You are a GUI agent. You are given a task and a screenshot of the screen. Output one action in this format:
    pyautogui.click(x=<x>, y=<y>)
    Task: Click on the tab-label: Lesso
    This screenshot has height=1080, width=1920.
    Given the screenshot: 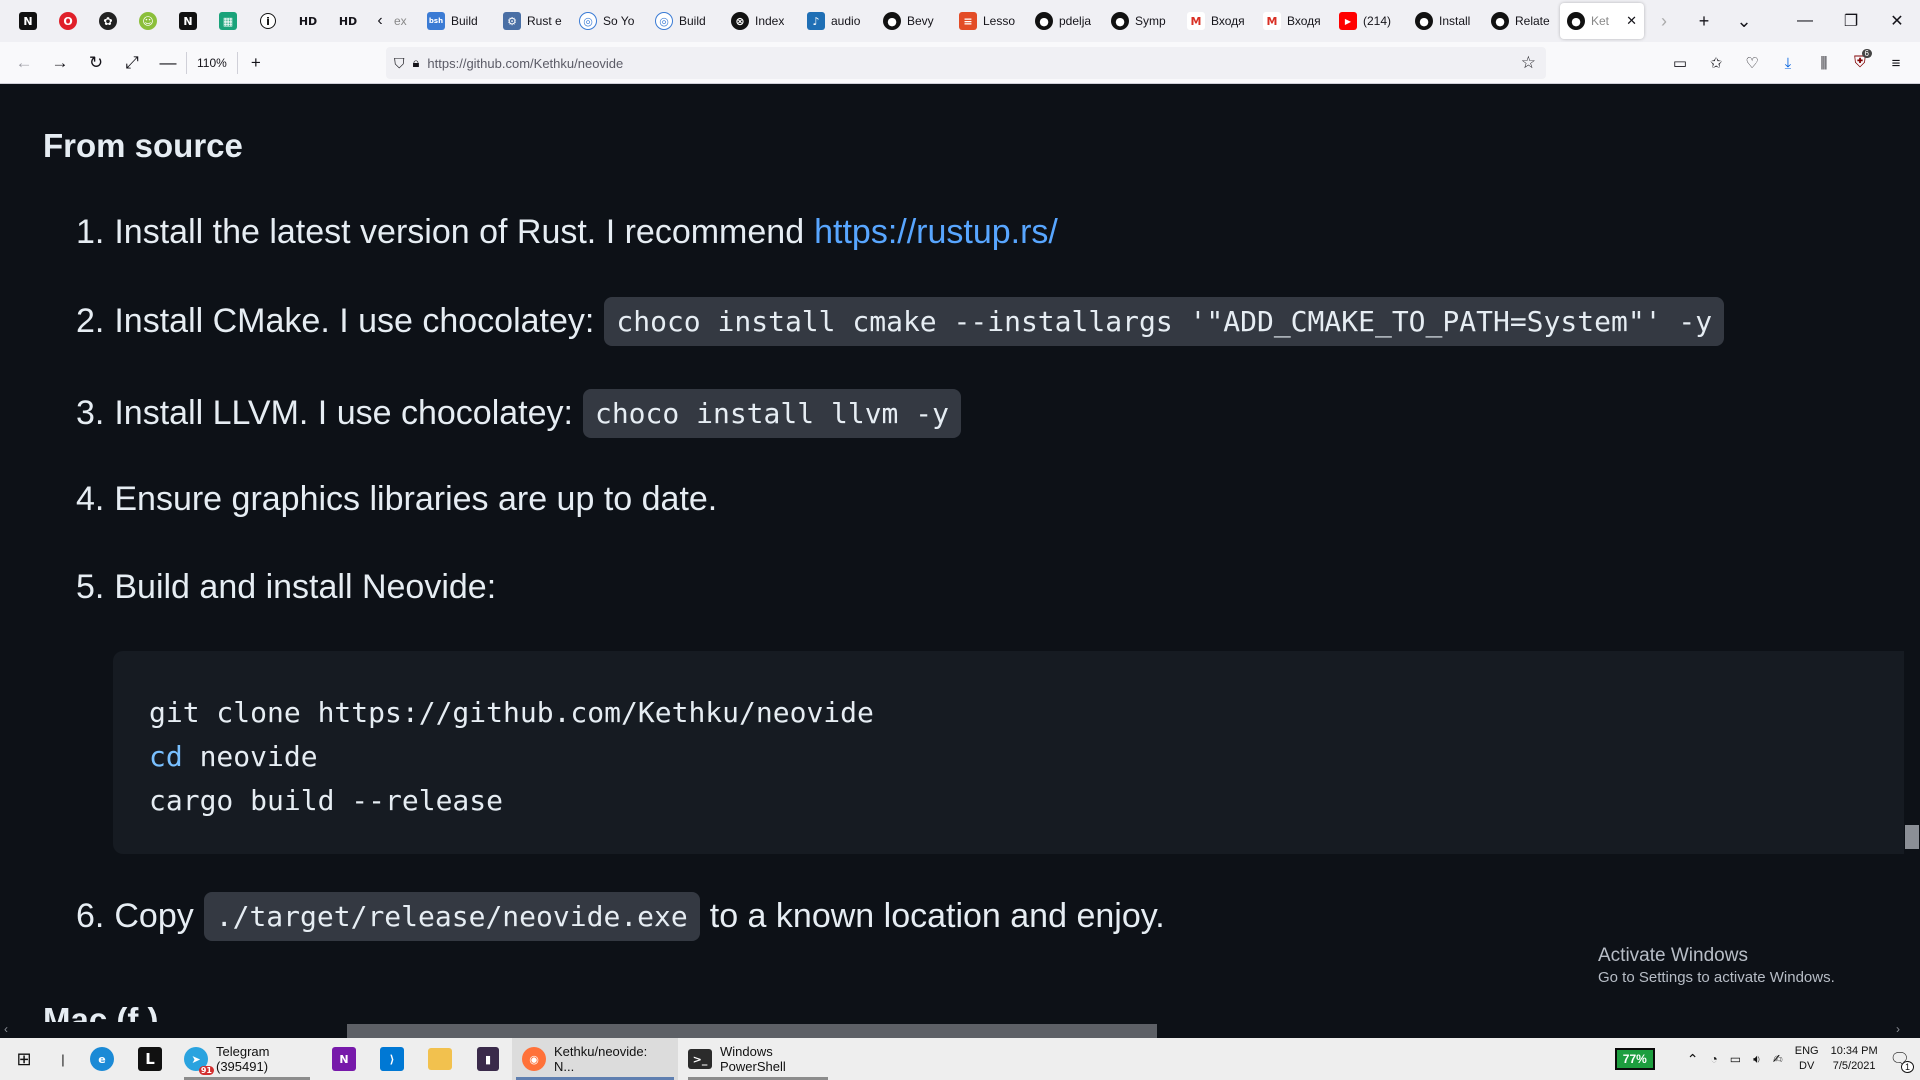 What is the action you would take?
    pyautogui.click(x=999, y=21)
    